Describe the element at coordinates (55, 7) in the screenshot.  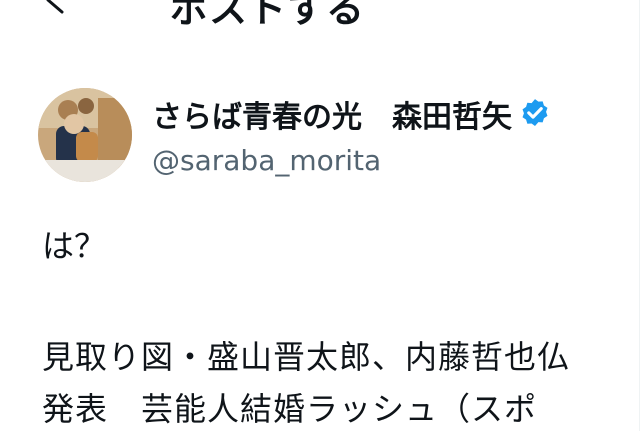
I see `arrow-left-icon` at that location.